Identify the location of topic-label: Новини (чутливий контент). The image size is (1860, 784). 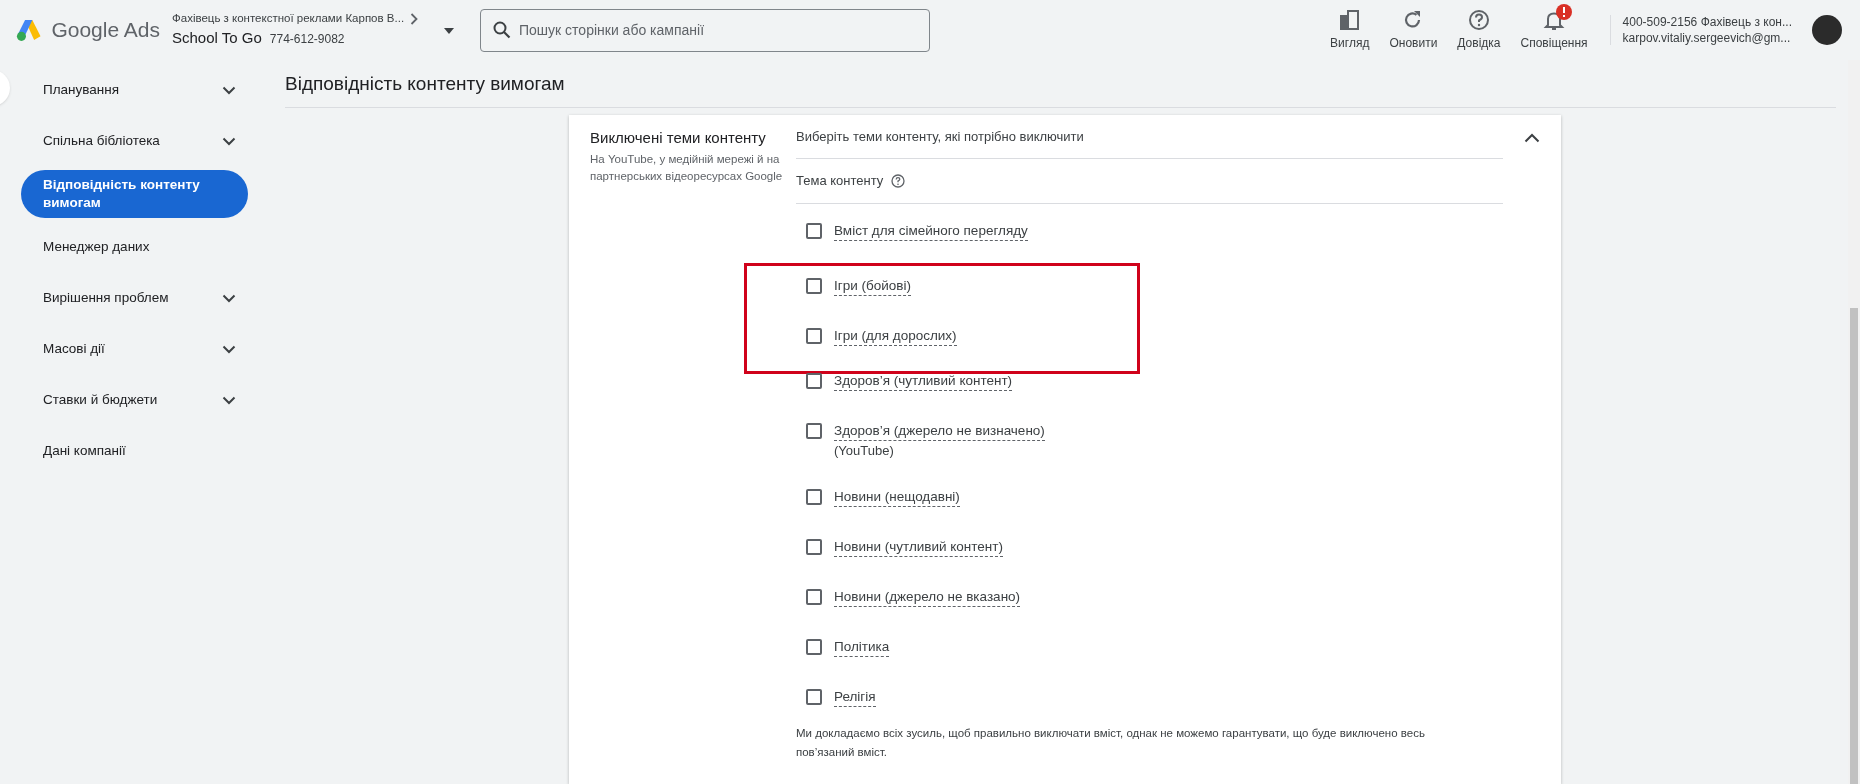
(918, 547).